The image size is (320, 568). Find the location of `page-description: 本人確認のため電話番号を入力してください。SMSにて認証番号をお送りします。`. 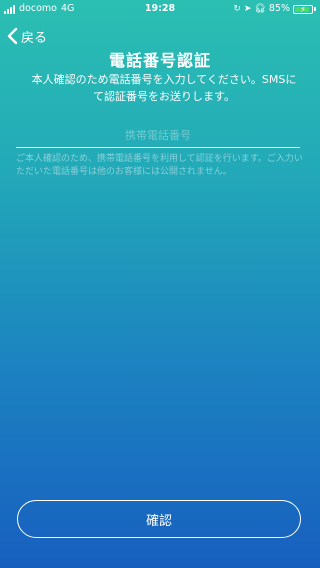

page-description: 本人確認のため電話番号を入力してください。SMSにて認証番号をお送りします。 is located at coordinates (164, 88).